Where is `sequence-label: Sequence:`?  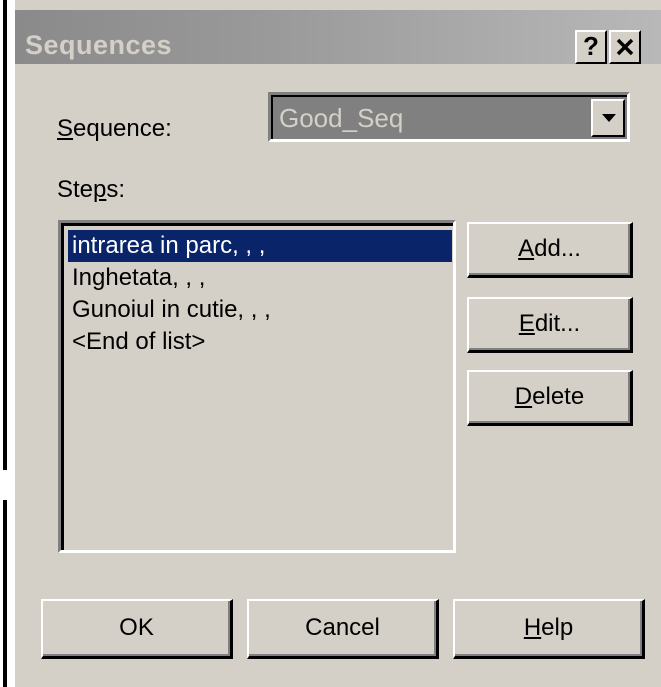
sequence-label: Sequence: is located at coordinates (114, 128).